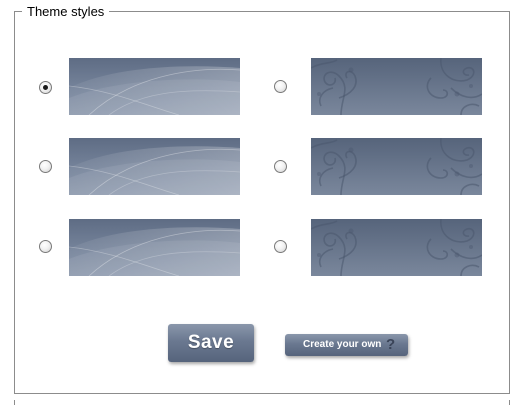 This screenshot has height=405, width=521. What do you see at coordinates (14, 402) in the screenshot?
I see `panel-edge-mark-left` at bounding box center [14, 402].